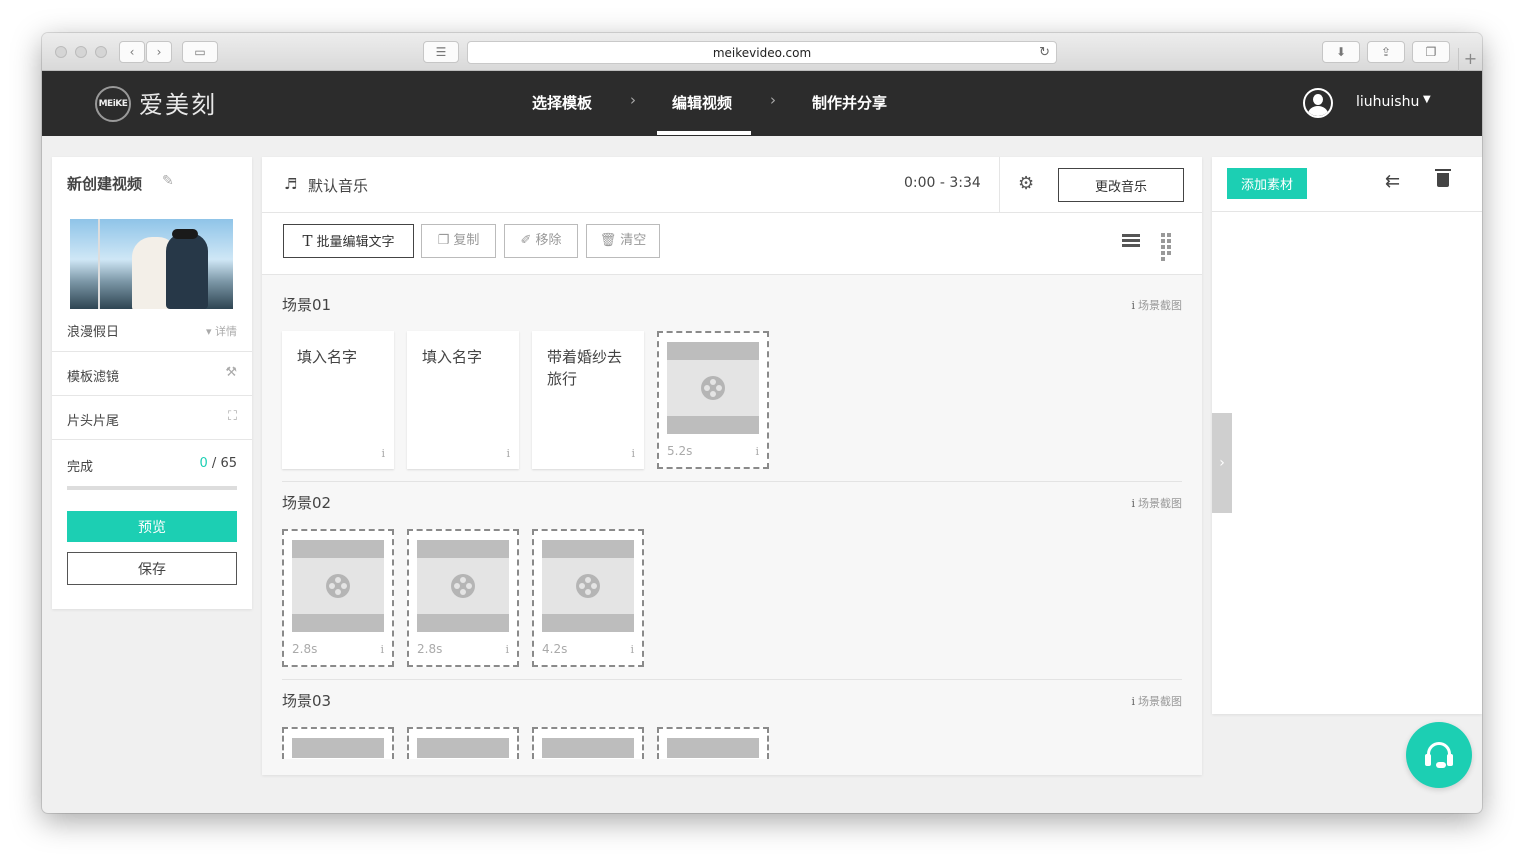 The width and height of the screenshot is (1524, 864). What do you see at coordinates (1443, 178) in the screenshot?
I see `trash-icon` at bounding box center [1443, 178].